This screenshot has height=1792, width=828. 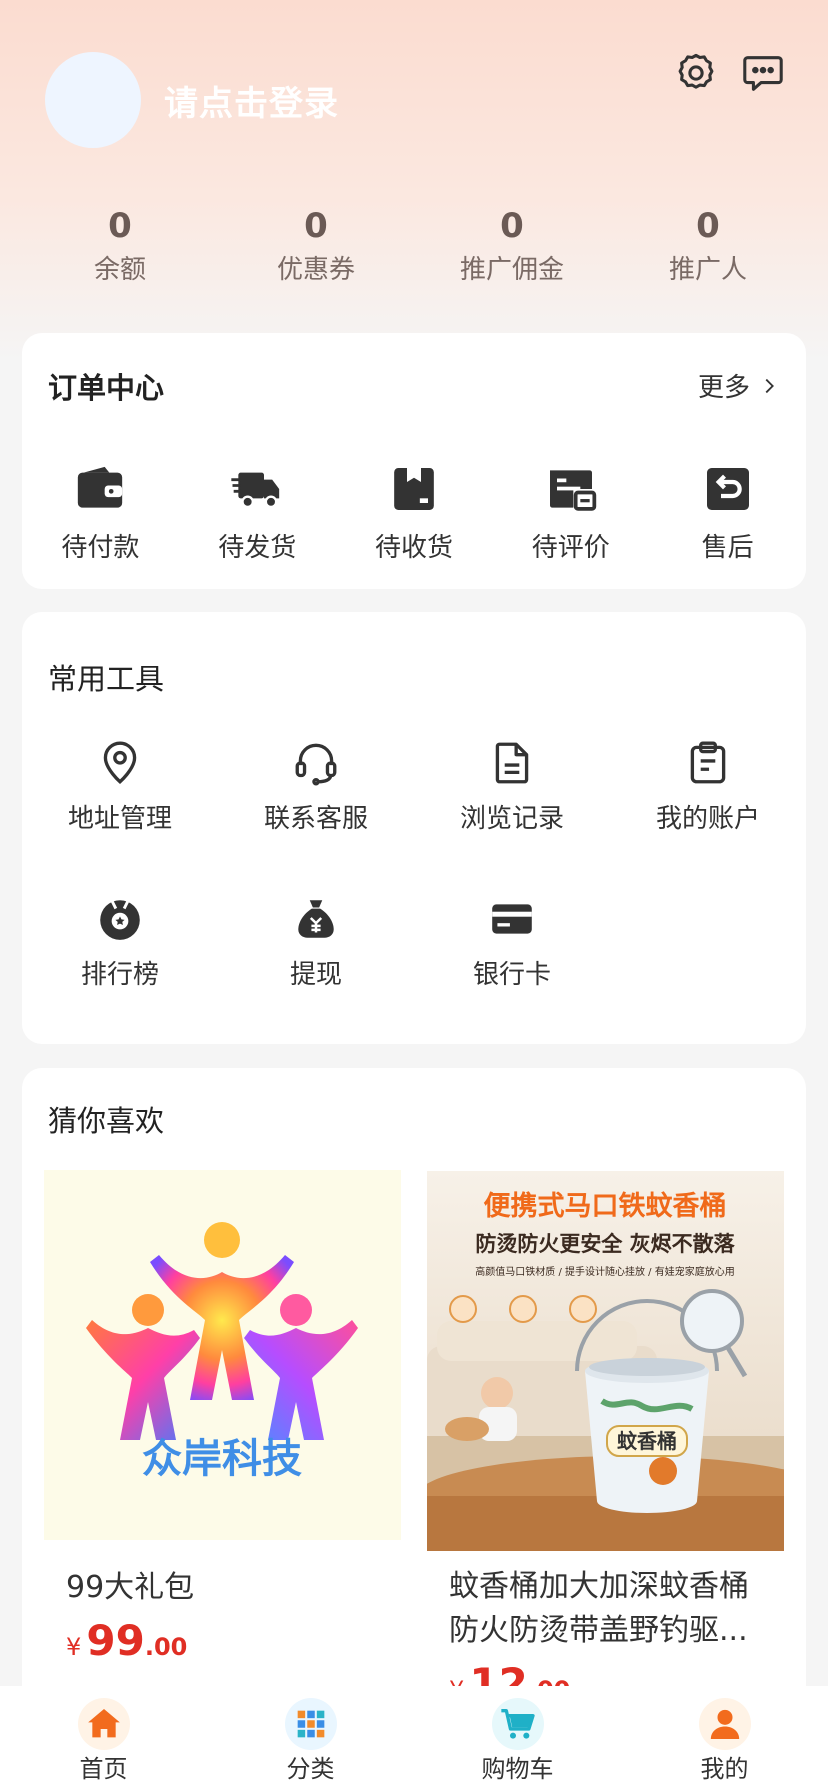 What do you see at coordinates (103, 1769) in the screenshot?
I see `tab-label: 首页` at bounding box center [103, 1769].